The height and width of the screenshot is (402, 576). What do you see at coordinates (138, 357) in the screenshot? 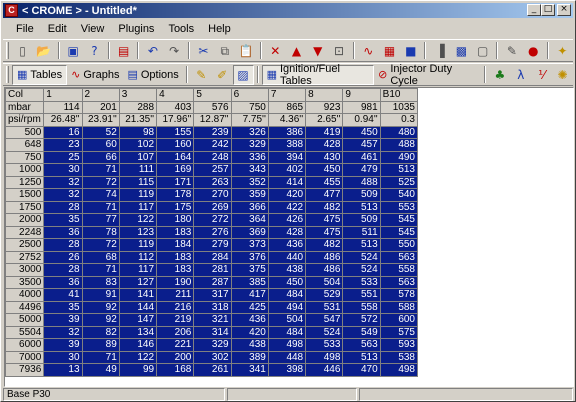
I see `table-cell: 122` at bounding box center [138, 357].